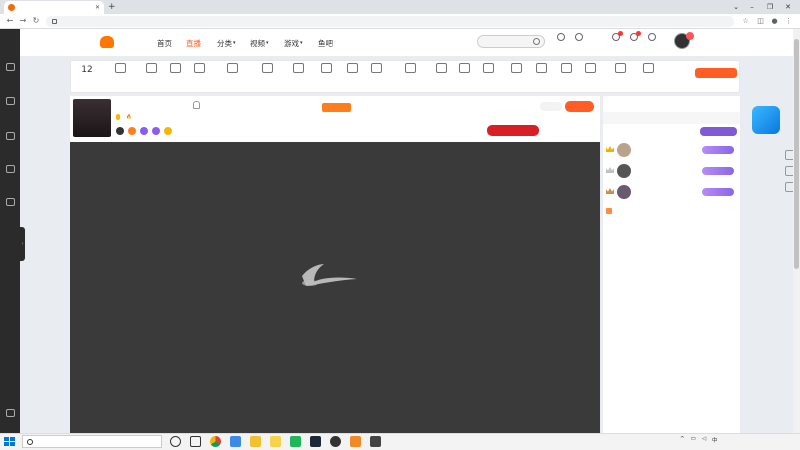  What do you see at coordinates (796, 154) in the screenshot?
I see `scrollbar-thumb` at bounding box center [796, 154].